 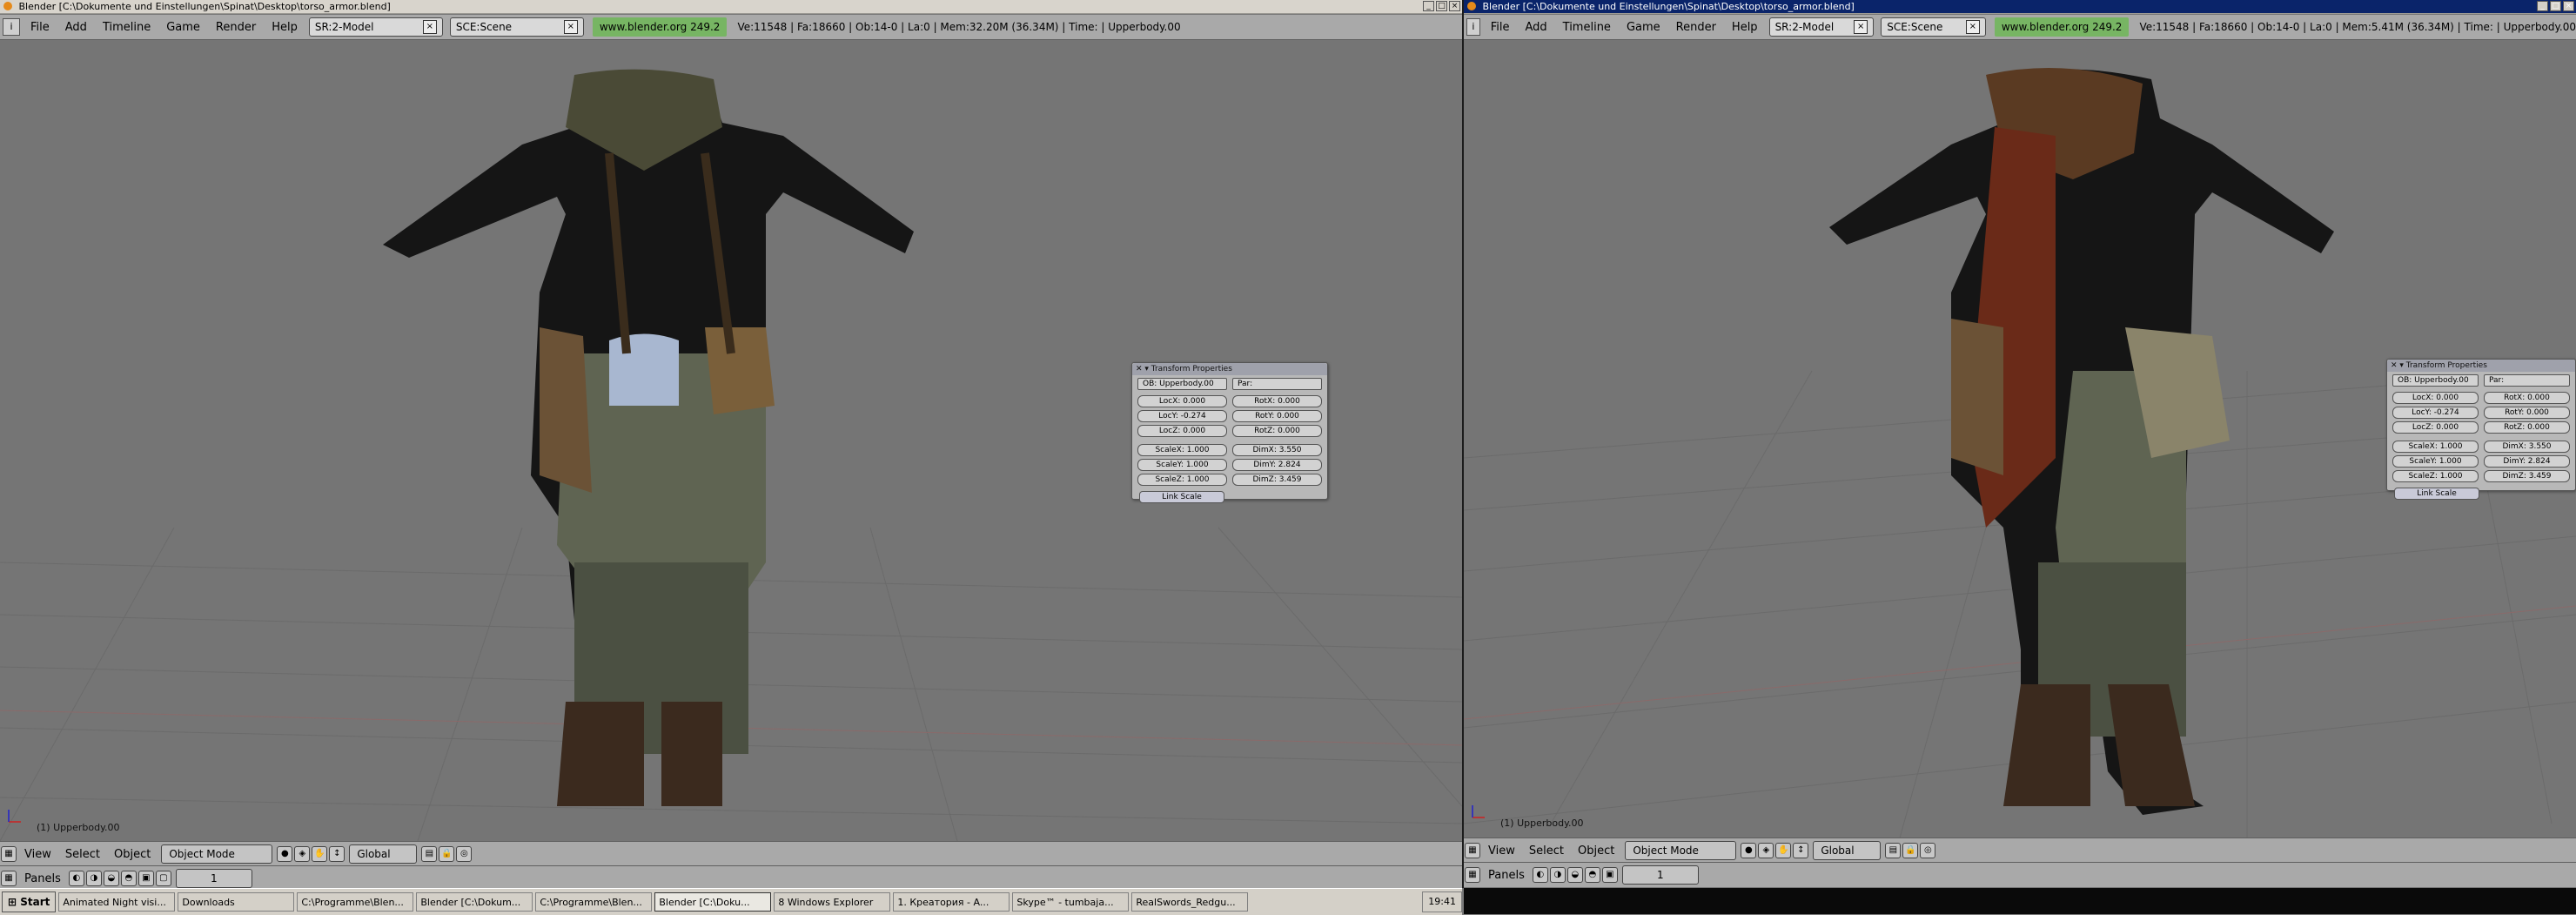 I want to click on link-scale-button: Link Scale, so click(x=2436, y=494).